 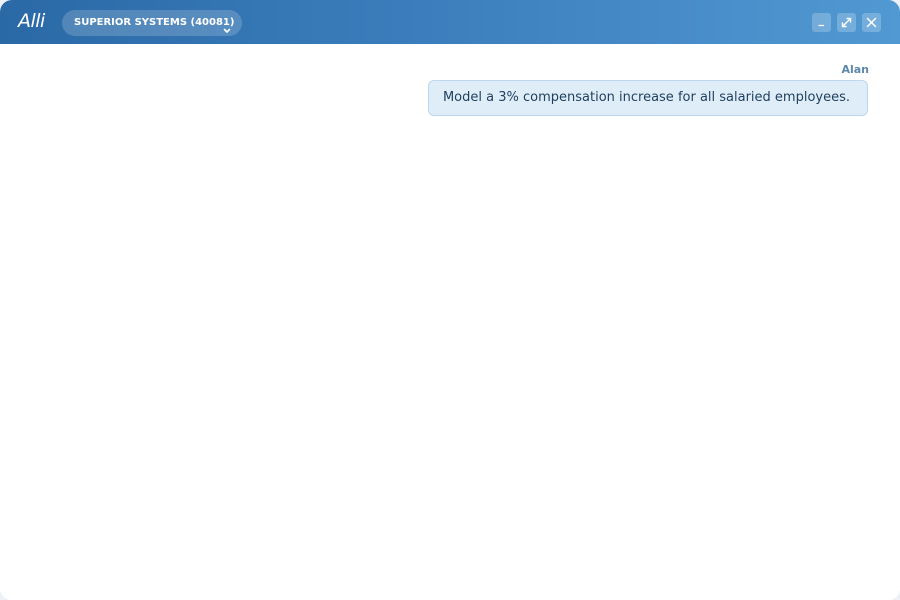 I want to click on maximize-button, so click(x=846, y=22).